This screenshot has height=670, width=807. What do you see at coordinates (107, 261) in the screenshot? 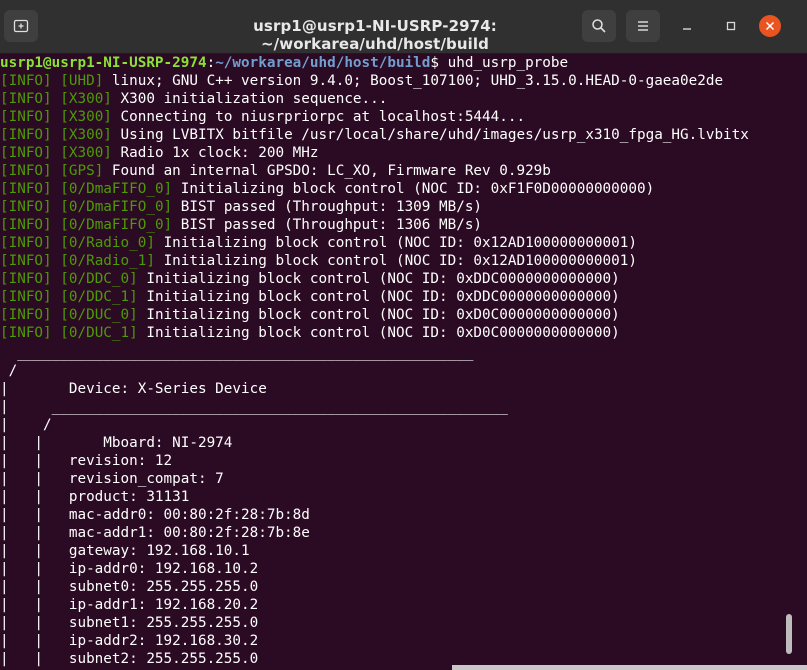
I see `log-tag: [0/Radio_1]` at bounding box center [107, 261].